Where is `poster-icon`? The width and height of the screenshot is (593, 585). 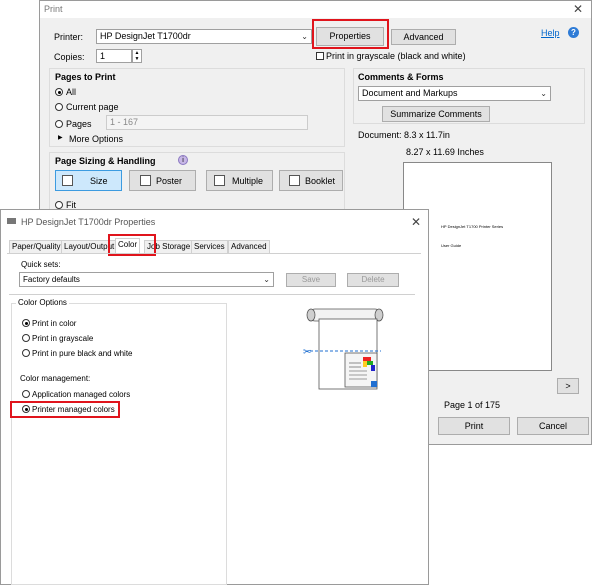 poster-icon is located at coordinates (145, 180).